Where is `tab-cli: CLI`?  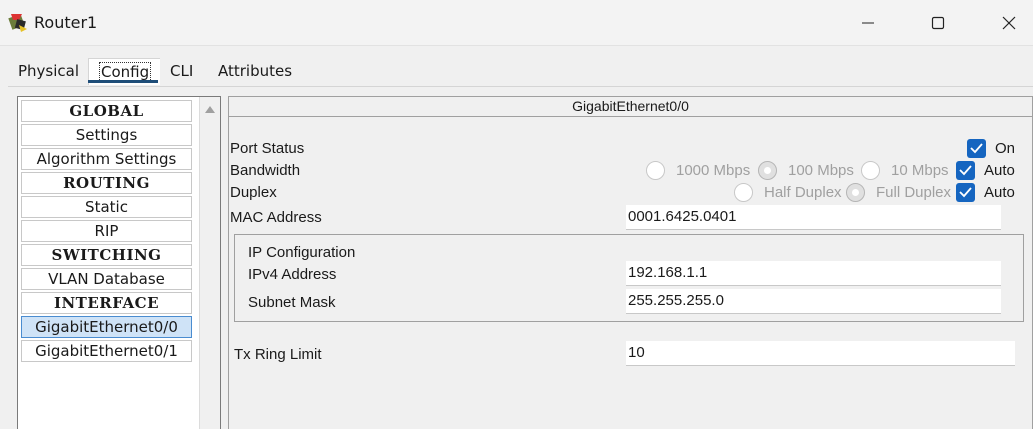 tab-cli: CLI is located at coordinates (182, 71).